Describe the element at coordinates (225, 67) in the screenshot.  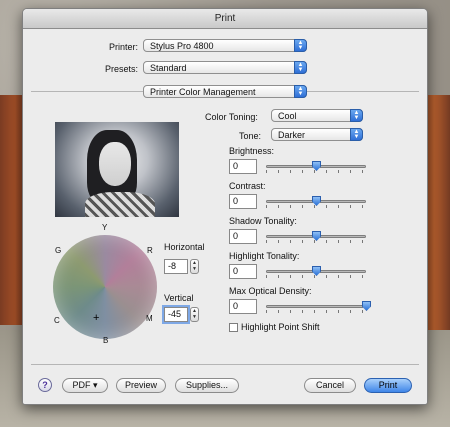
I see `presets-popup: Standard ▲ ▼` at that location.